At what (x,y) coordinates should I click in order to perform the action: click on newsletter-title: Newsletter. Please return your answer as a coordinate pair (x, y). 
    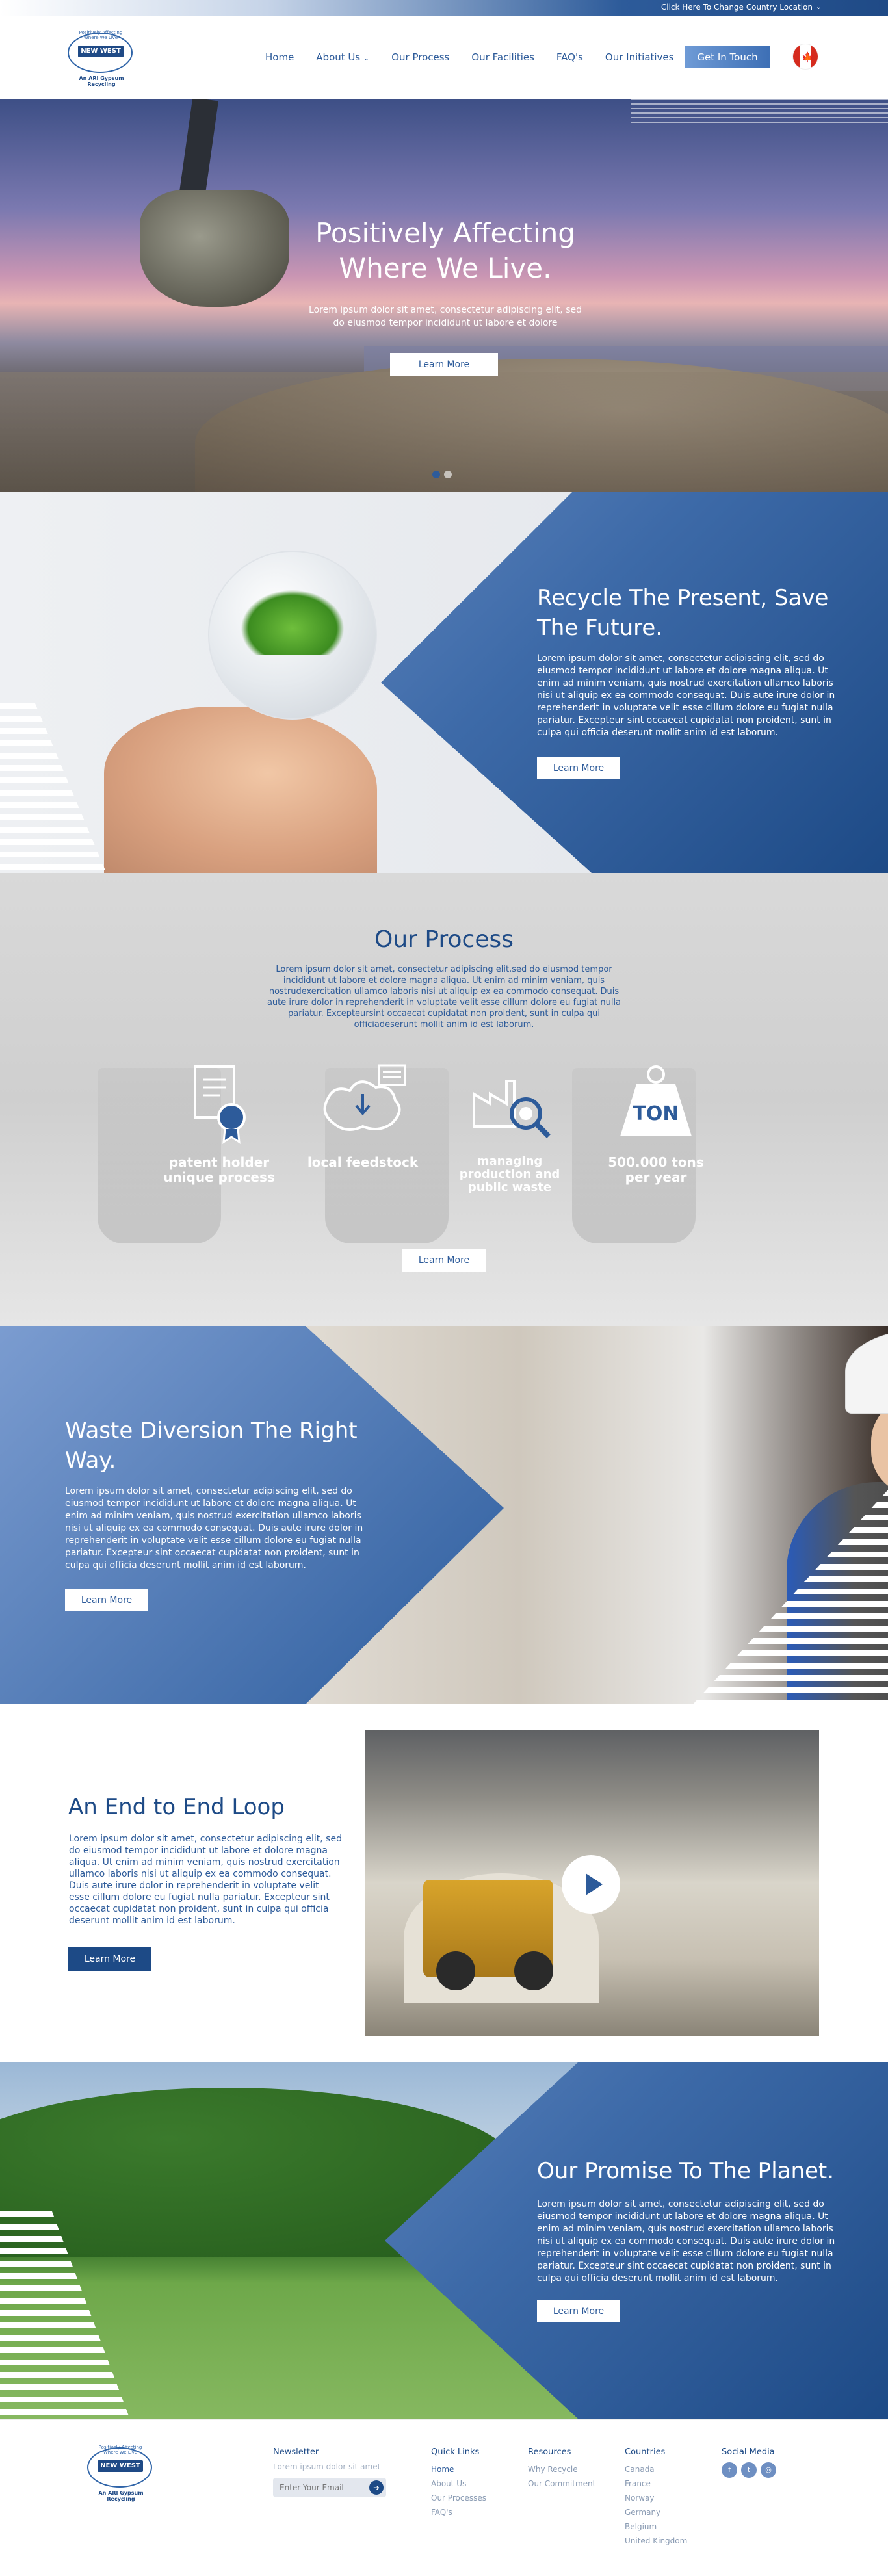
    Looking at the image, I should click on (296, 2452).